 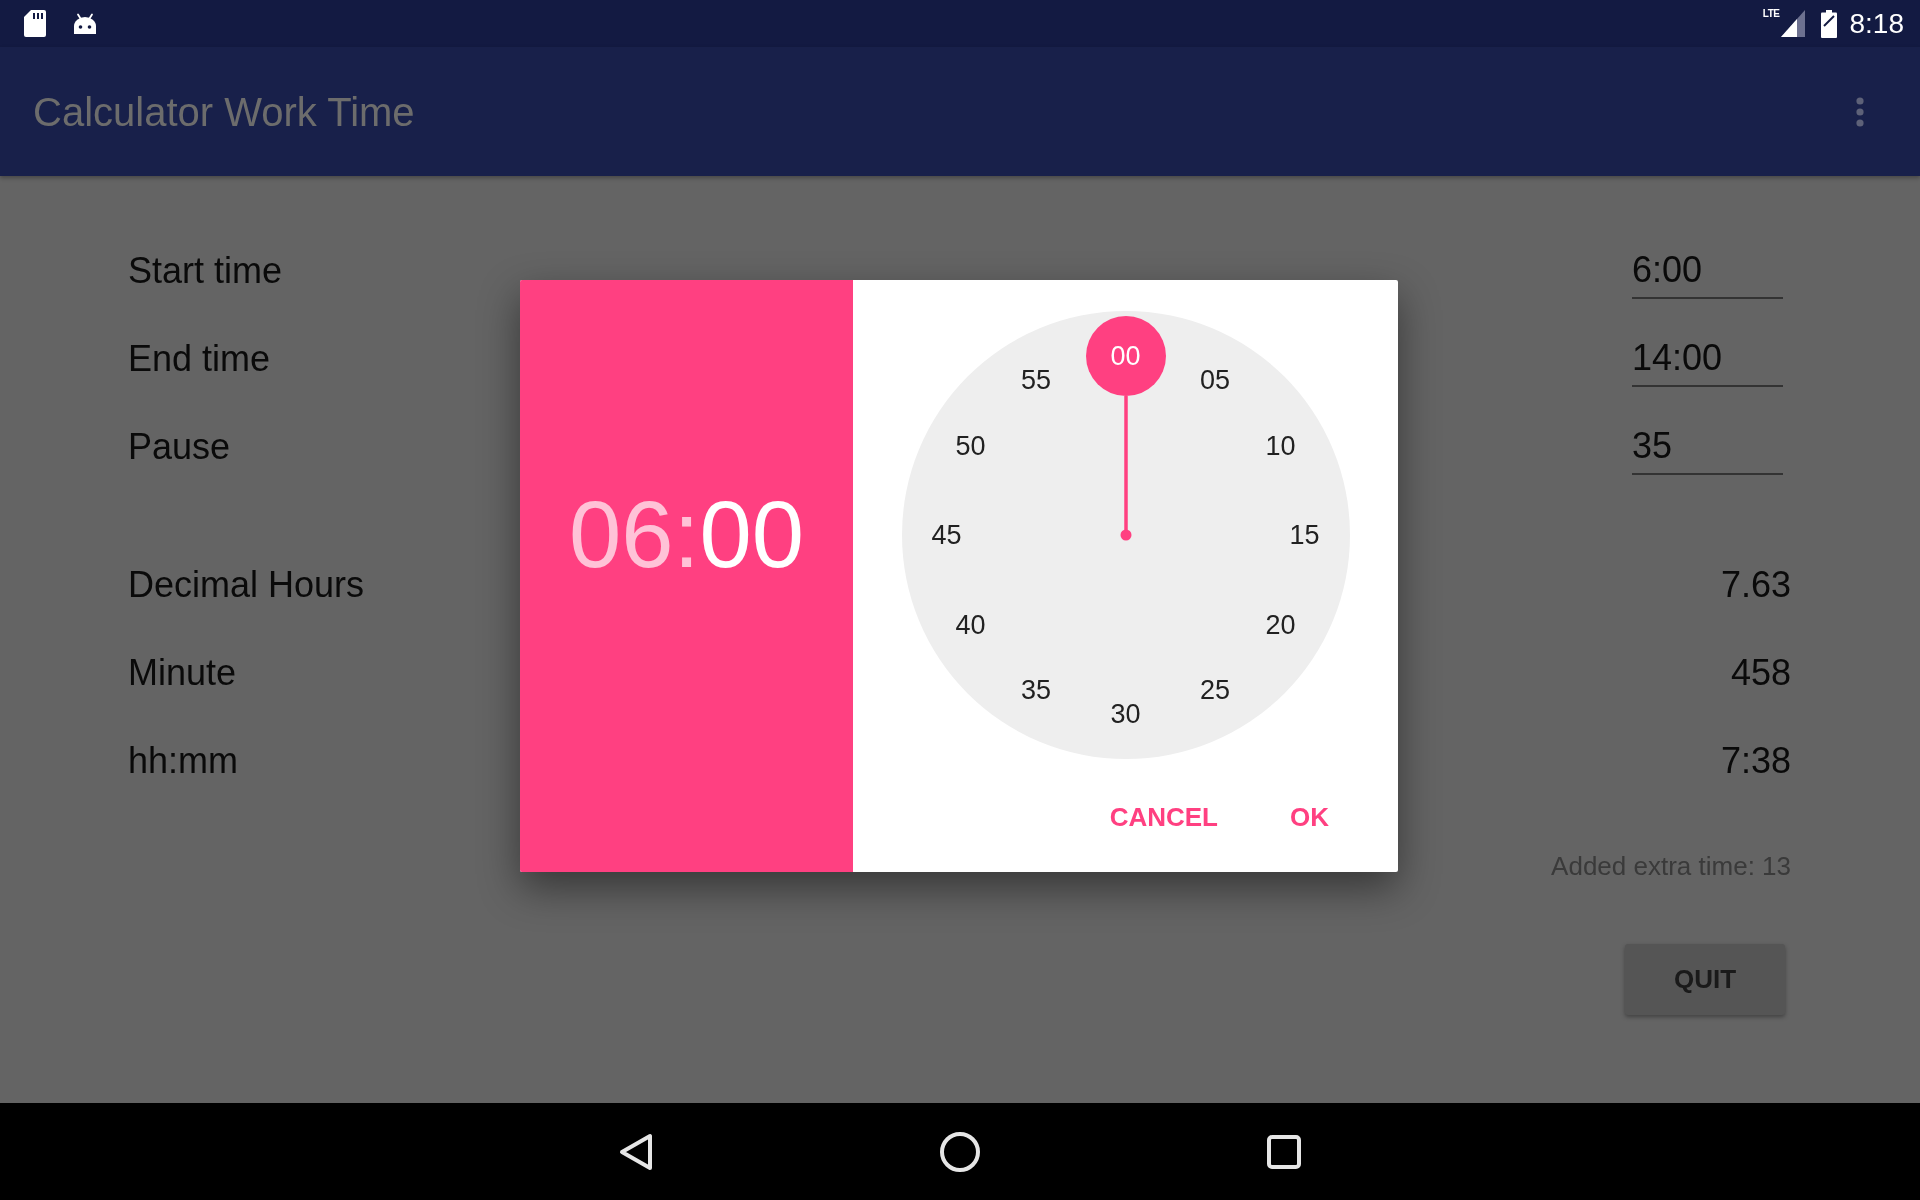 What do you see at coordinates (1215, 690) in the screenshot?
I see `minute-option: 25` at bounding box center [1215, 690].